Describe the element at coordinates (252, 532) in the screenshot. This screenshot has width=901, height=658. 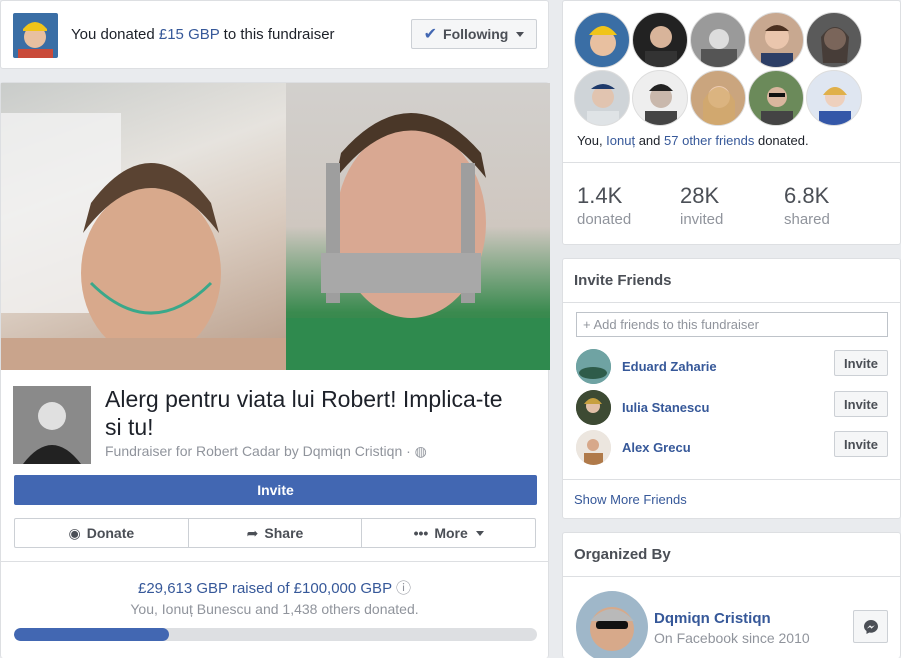
I see `share-arrow-icon: ➦` at that location.